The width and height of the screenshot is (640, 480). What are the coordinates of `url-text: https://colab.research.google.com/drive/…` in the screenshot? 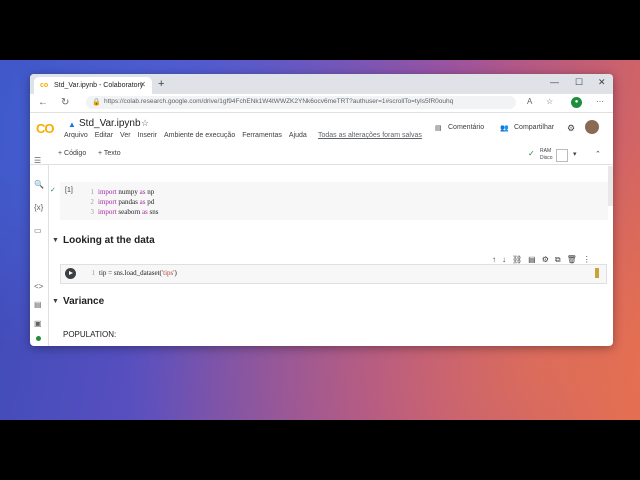 It's located at (279, 101).